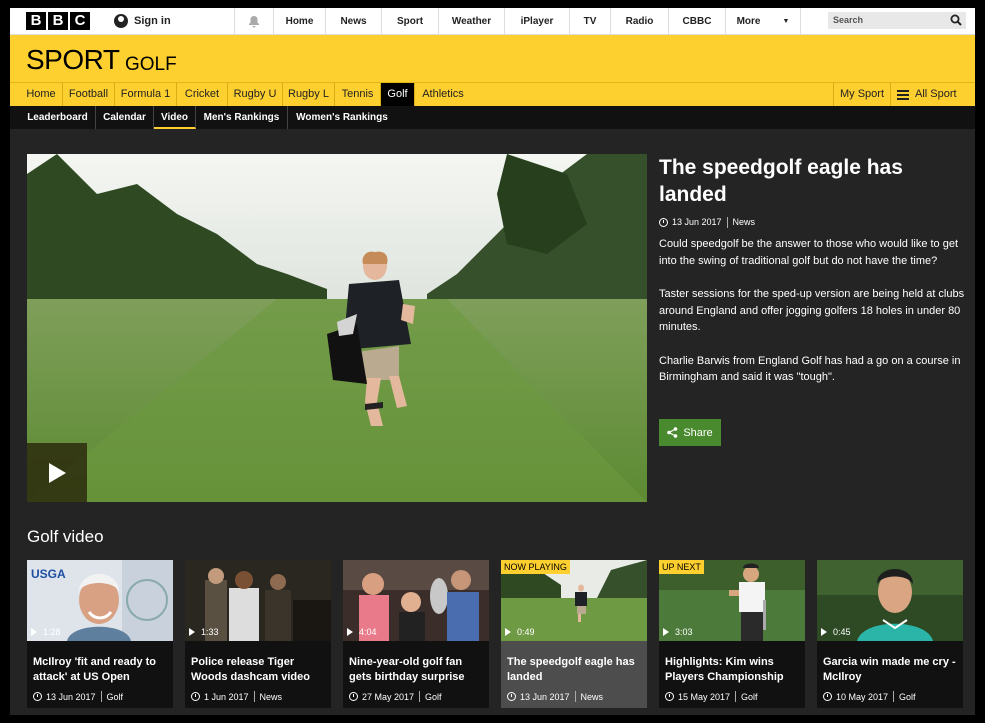 Image resolution: width=985 pixels, height=723 pixels. What do you see at coordinates (575, 670) in the screenshot?
I see `video-card-title: The speedgolf eagle has landed` at bounding box center [575, 670].